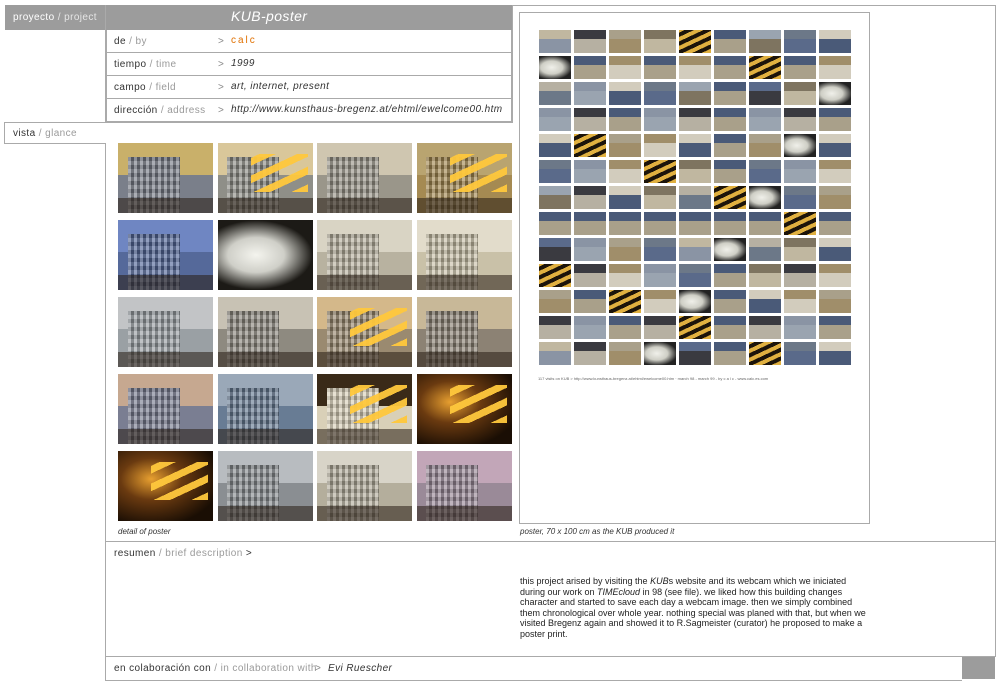 This screenshot has width=1000, height=684. I want to click on title-bar: KUB-poster, so click(309, 17).